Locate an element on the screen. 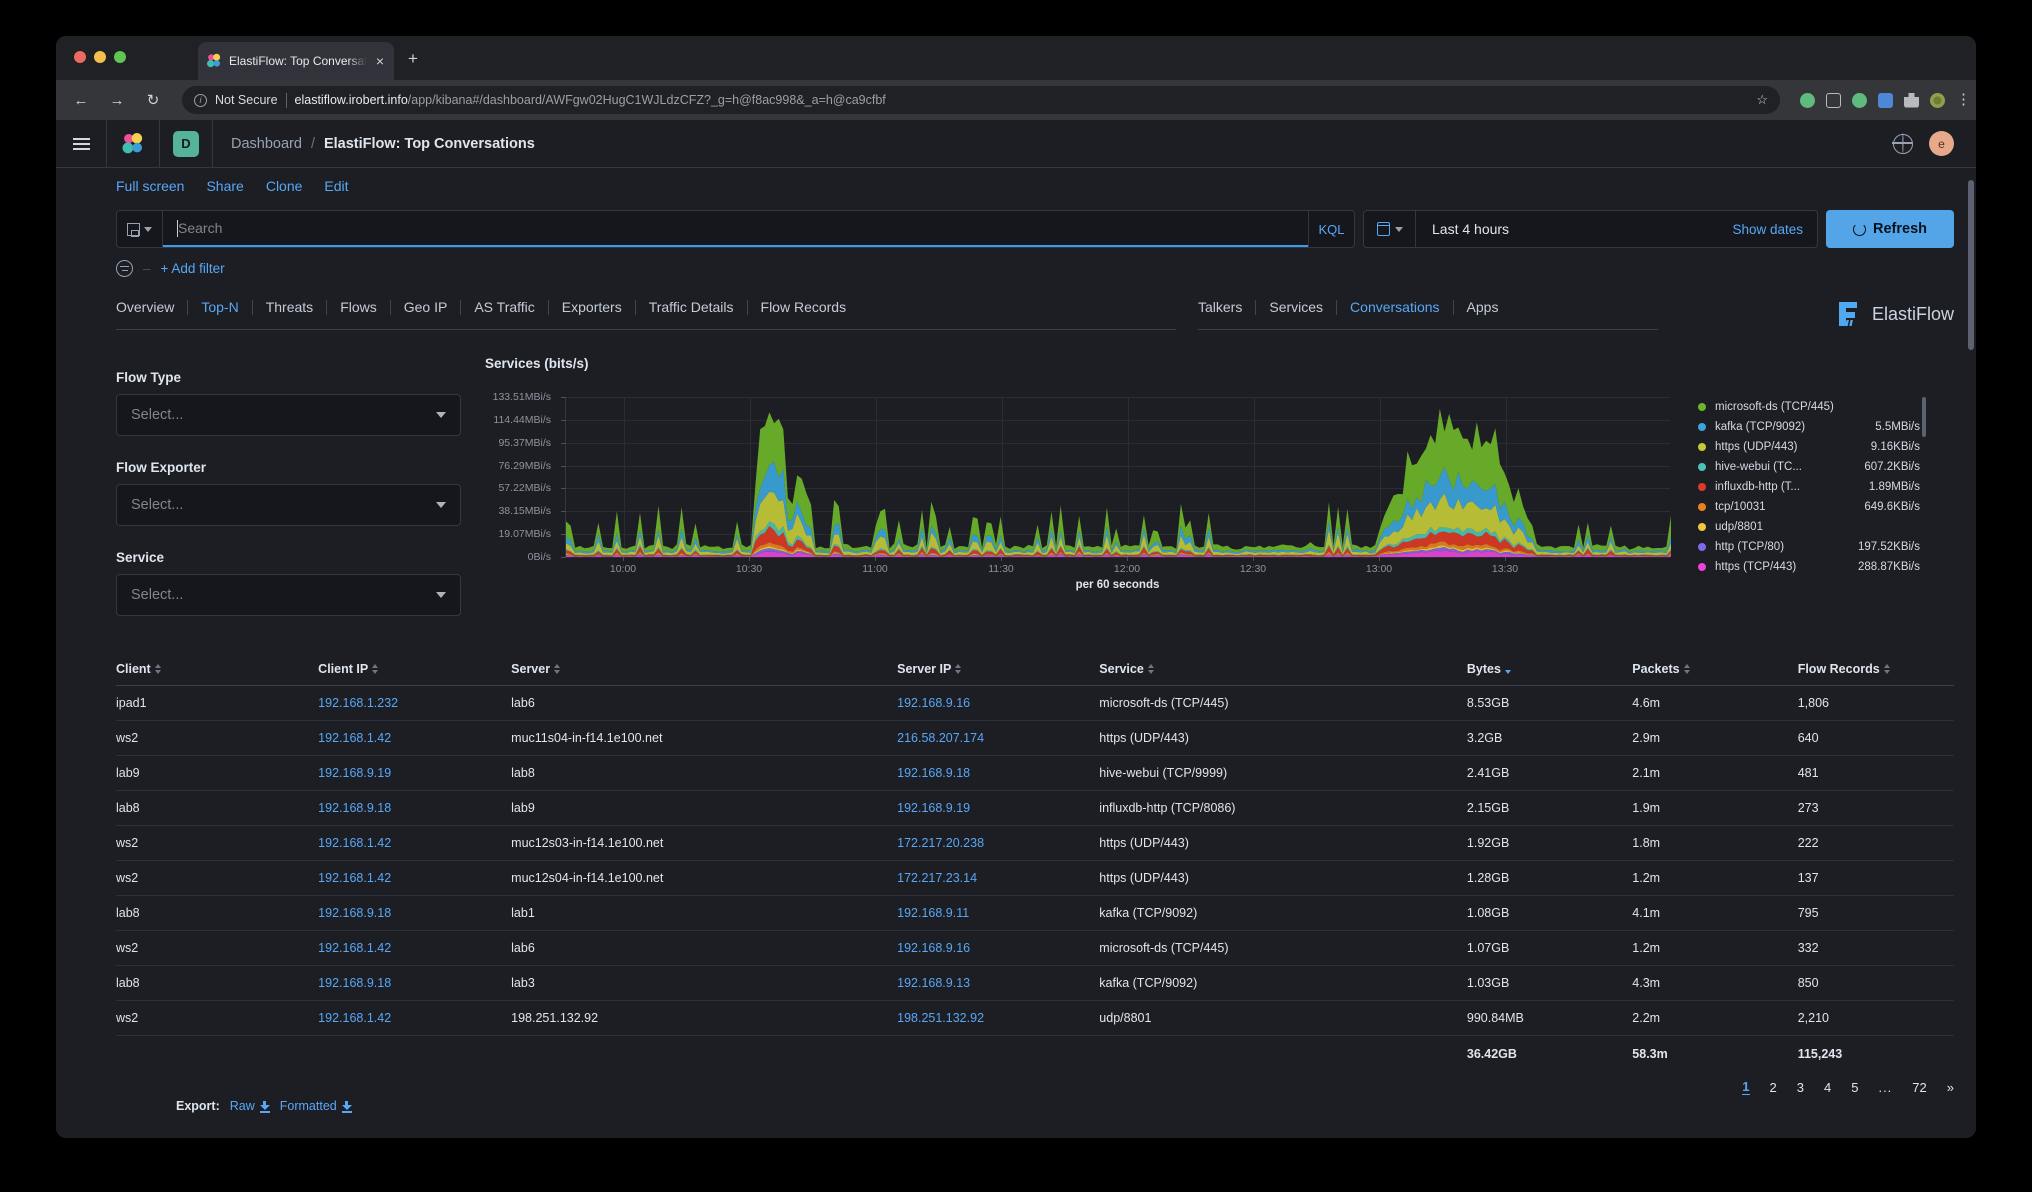 The image size is (2032, 1192). tab-conversations: Conversations is located at coordinates (1395, 307).